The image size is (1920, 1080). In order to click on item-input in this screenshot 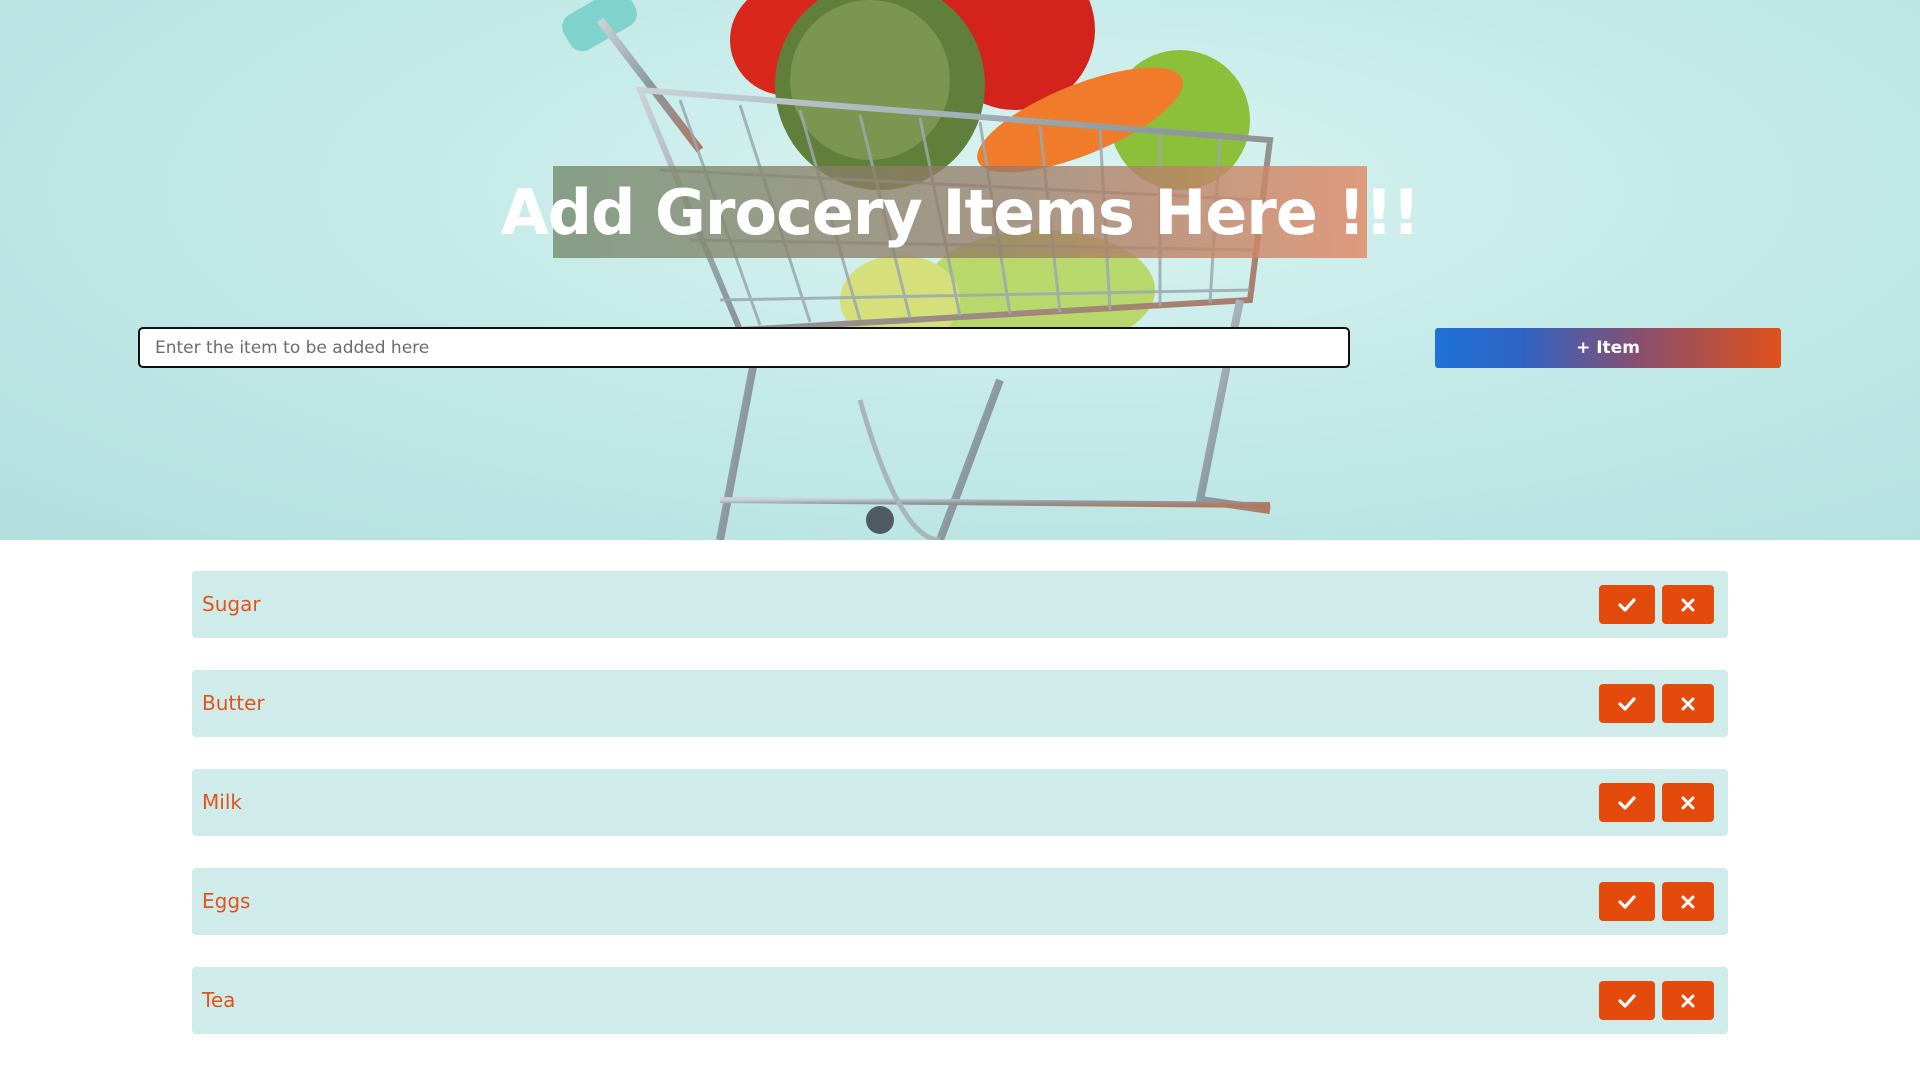, I will do `click(744, 347)`.